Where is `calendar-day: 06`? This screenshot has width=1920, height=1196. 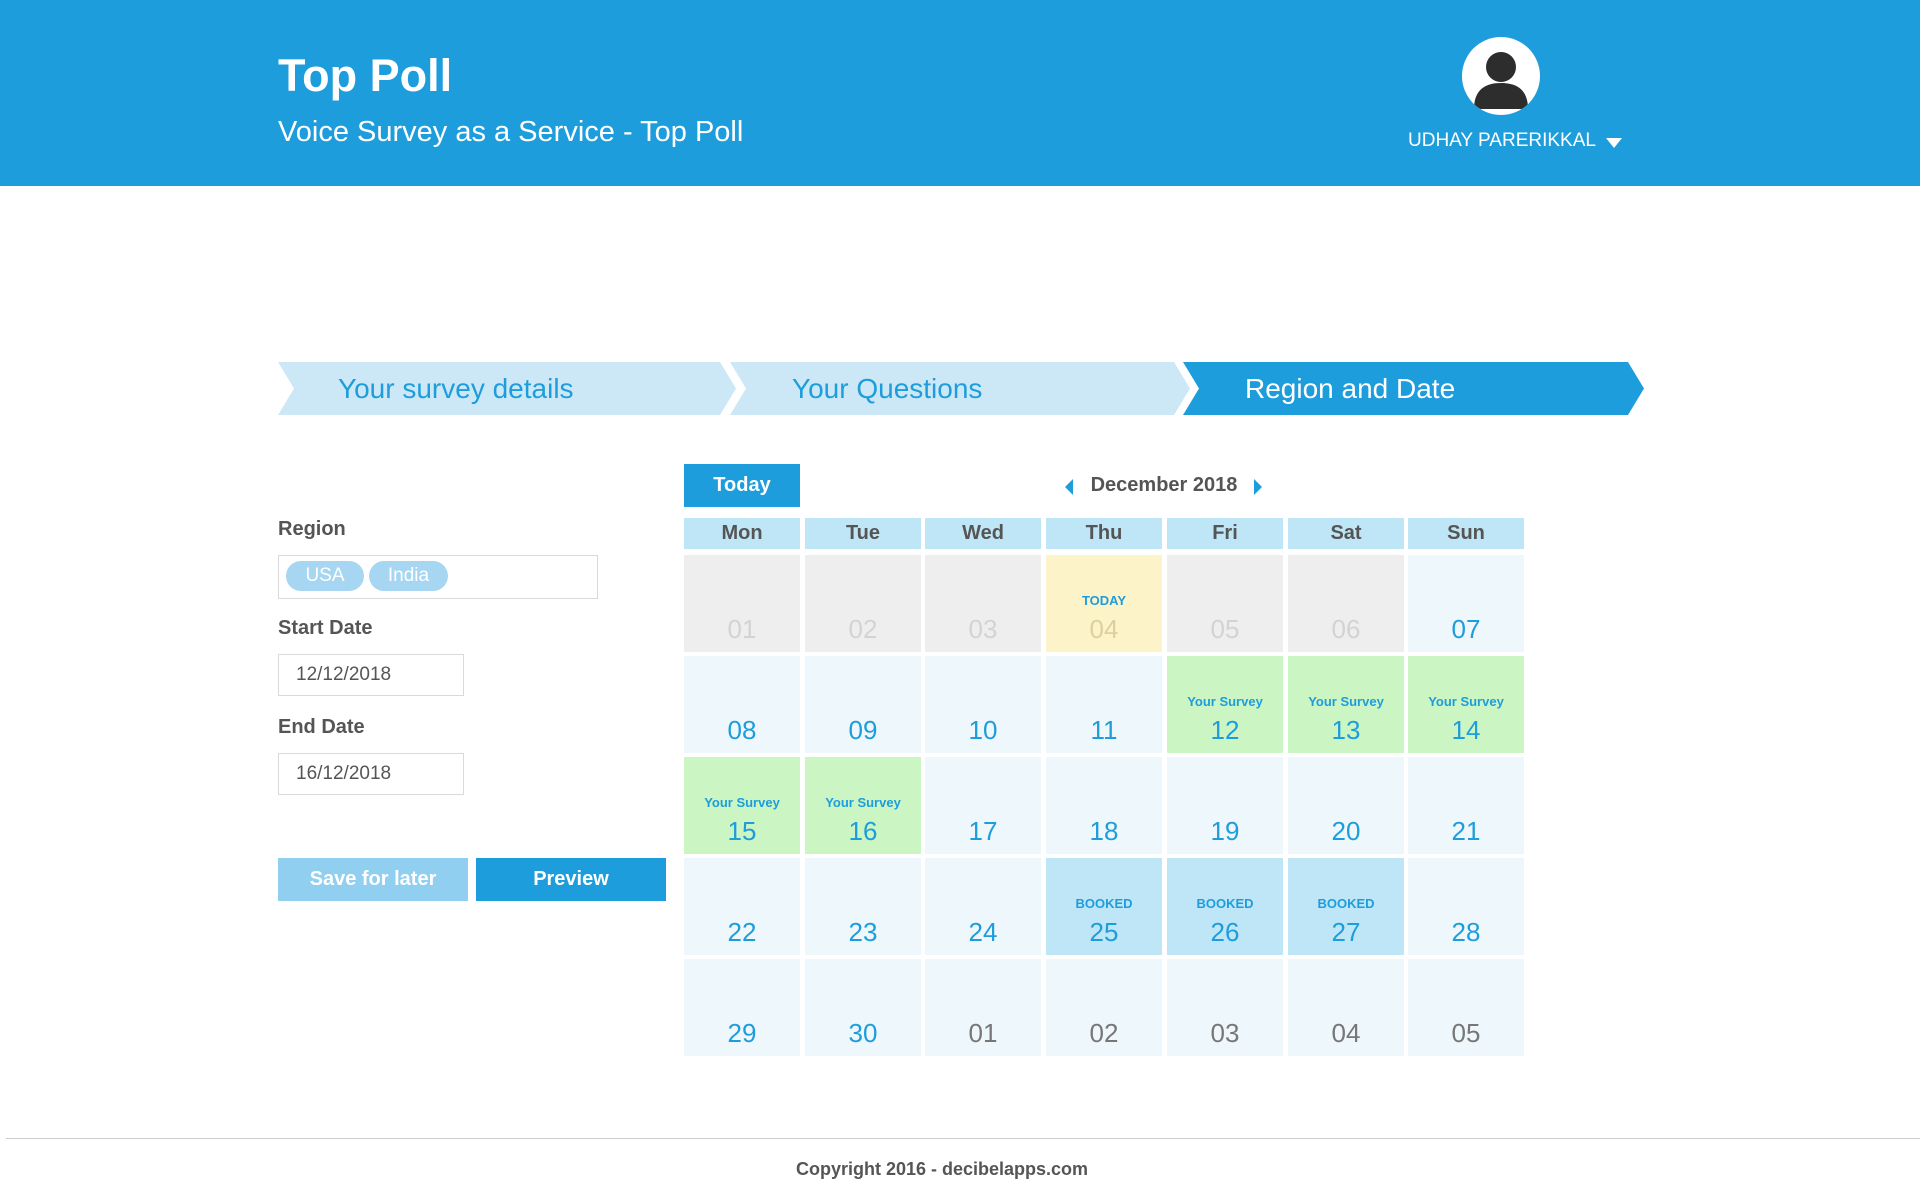
calendar-day: 06 is located at coordinates (1346, 603).